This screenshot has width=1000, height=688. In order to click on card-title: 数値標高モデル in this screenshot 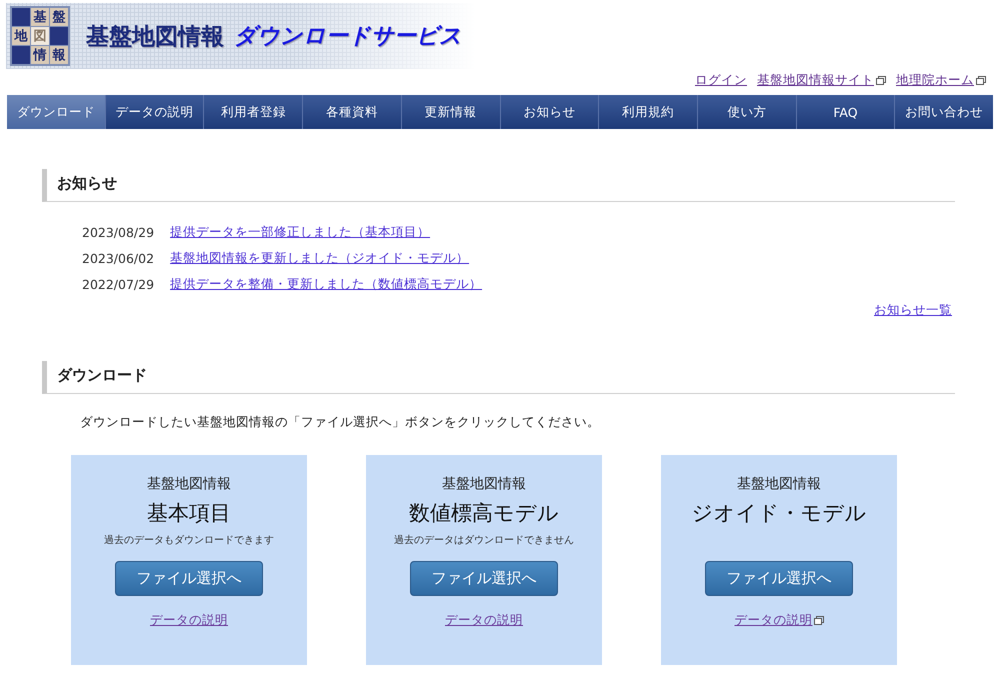, I will do `click(484, 513)`.